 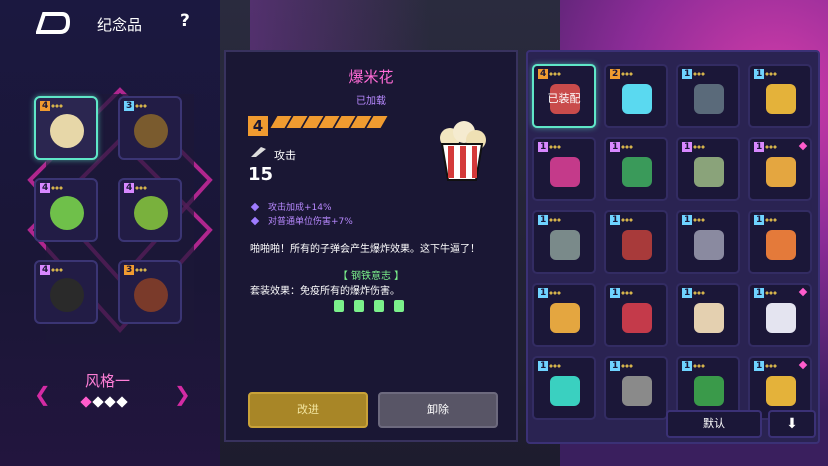 I want to click on stat-normal-damage: 对普通单位伤害+7%, so click(x=302, y=220).